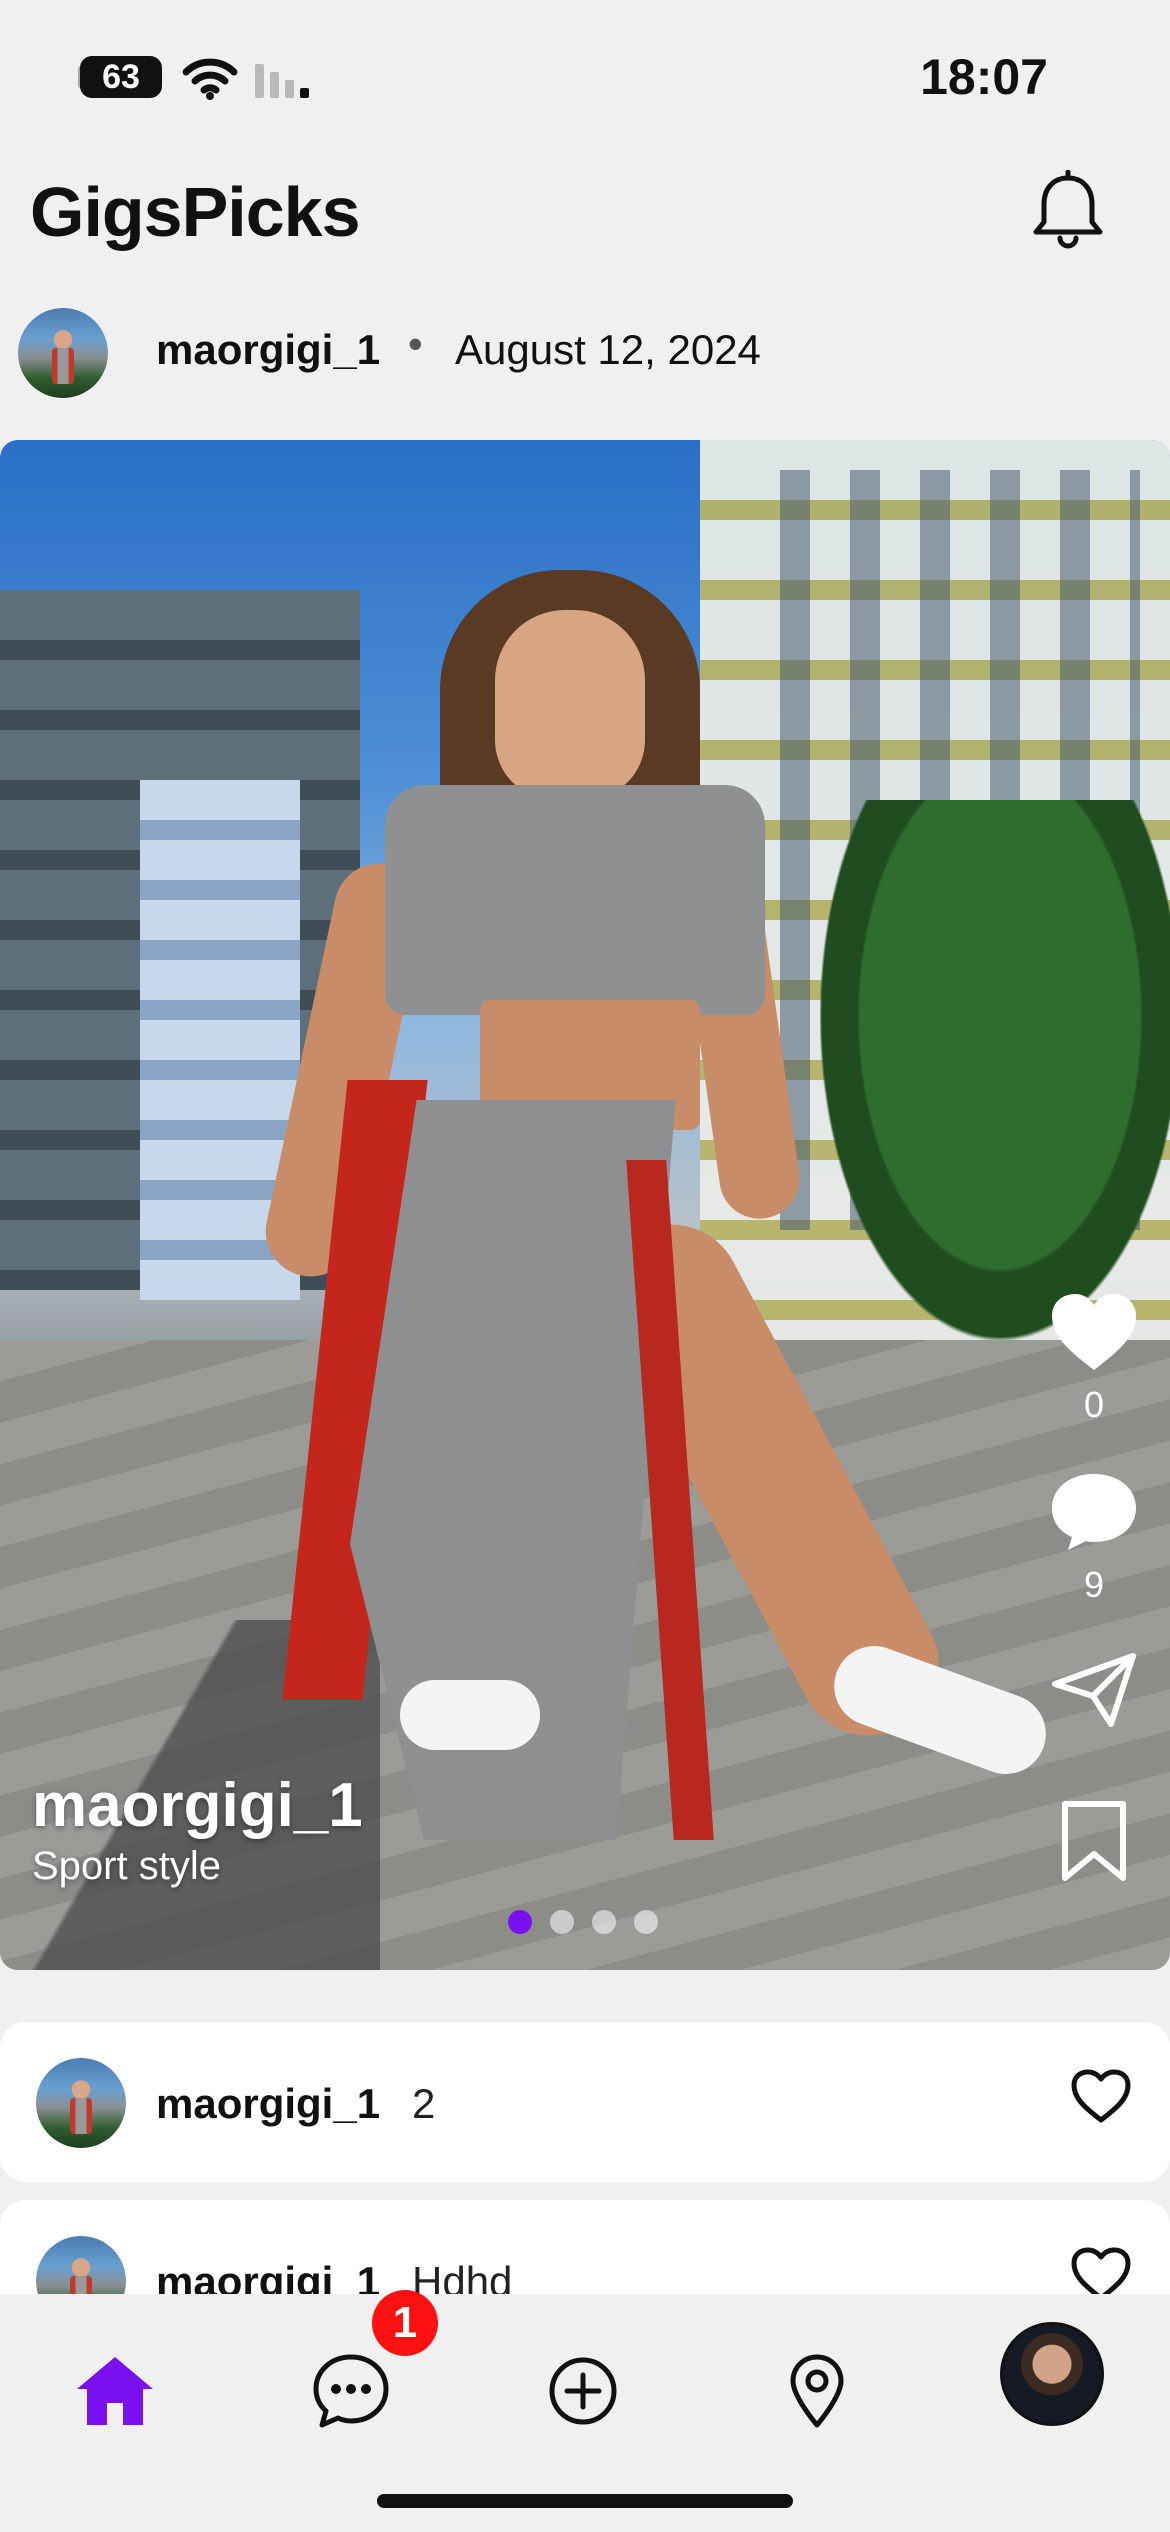 Image resolution: width=1170 pixels, height=2532 pixels. I want to click on save-action, so click(1094, 1842).